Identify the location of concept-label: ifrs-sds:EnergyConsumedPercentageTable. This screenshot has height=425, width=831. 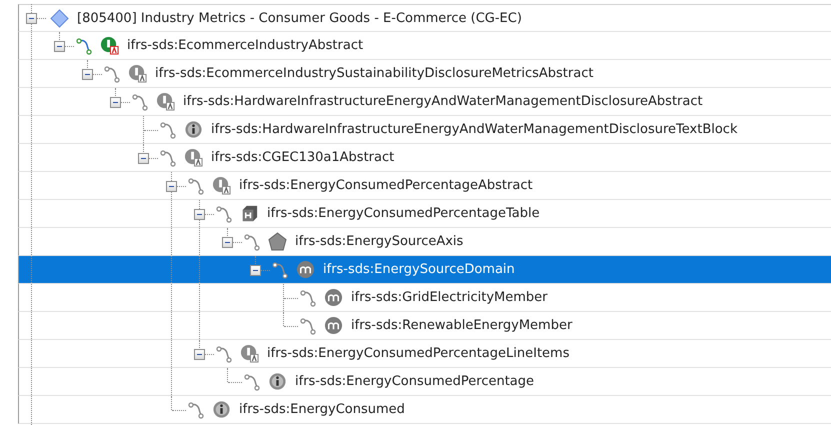
(403, 213).